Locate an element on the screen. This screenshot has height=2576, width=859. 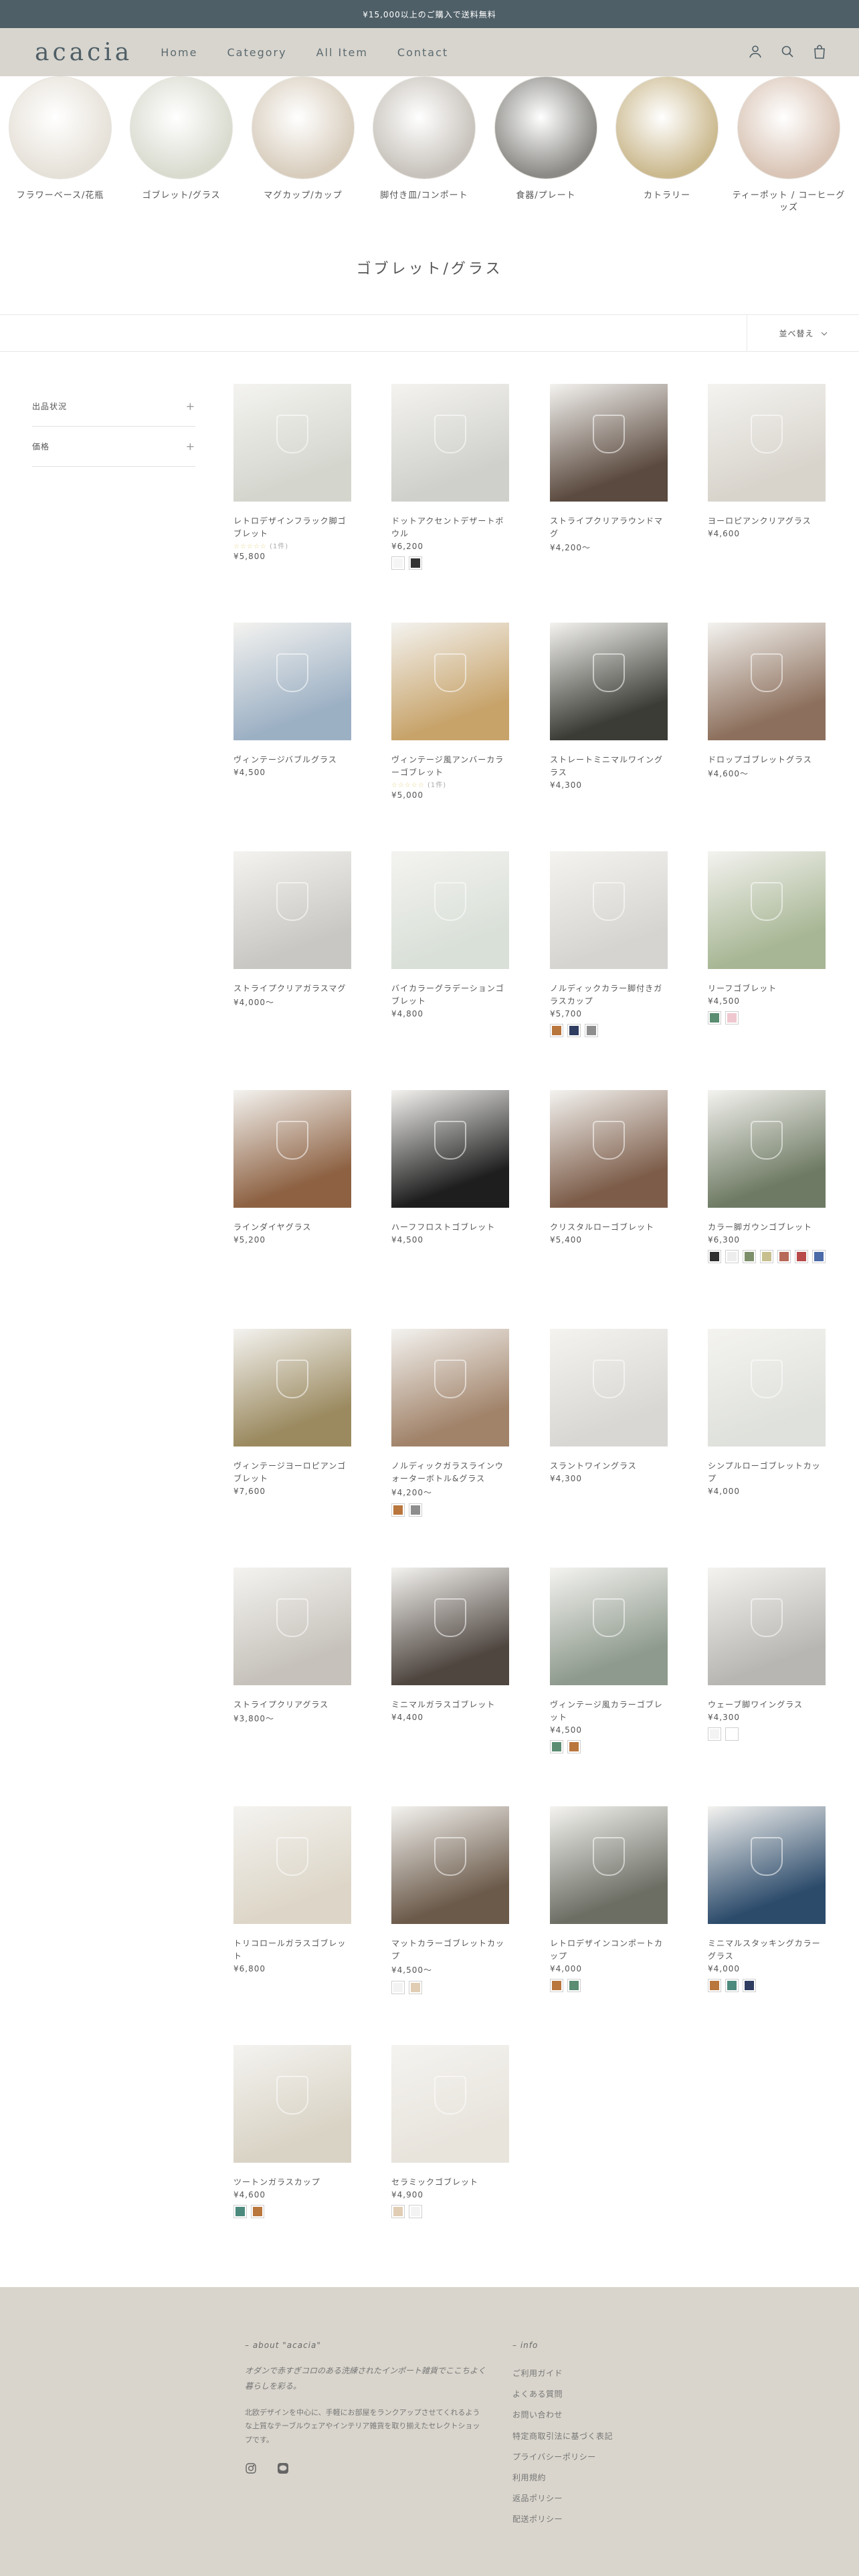
product-name: シンプルローゴブレットカップ is located at coordinates (767, 1472).